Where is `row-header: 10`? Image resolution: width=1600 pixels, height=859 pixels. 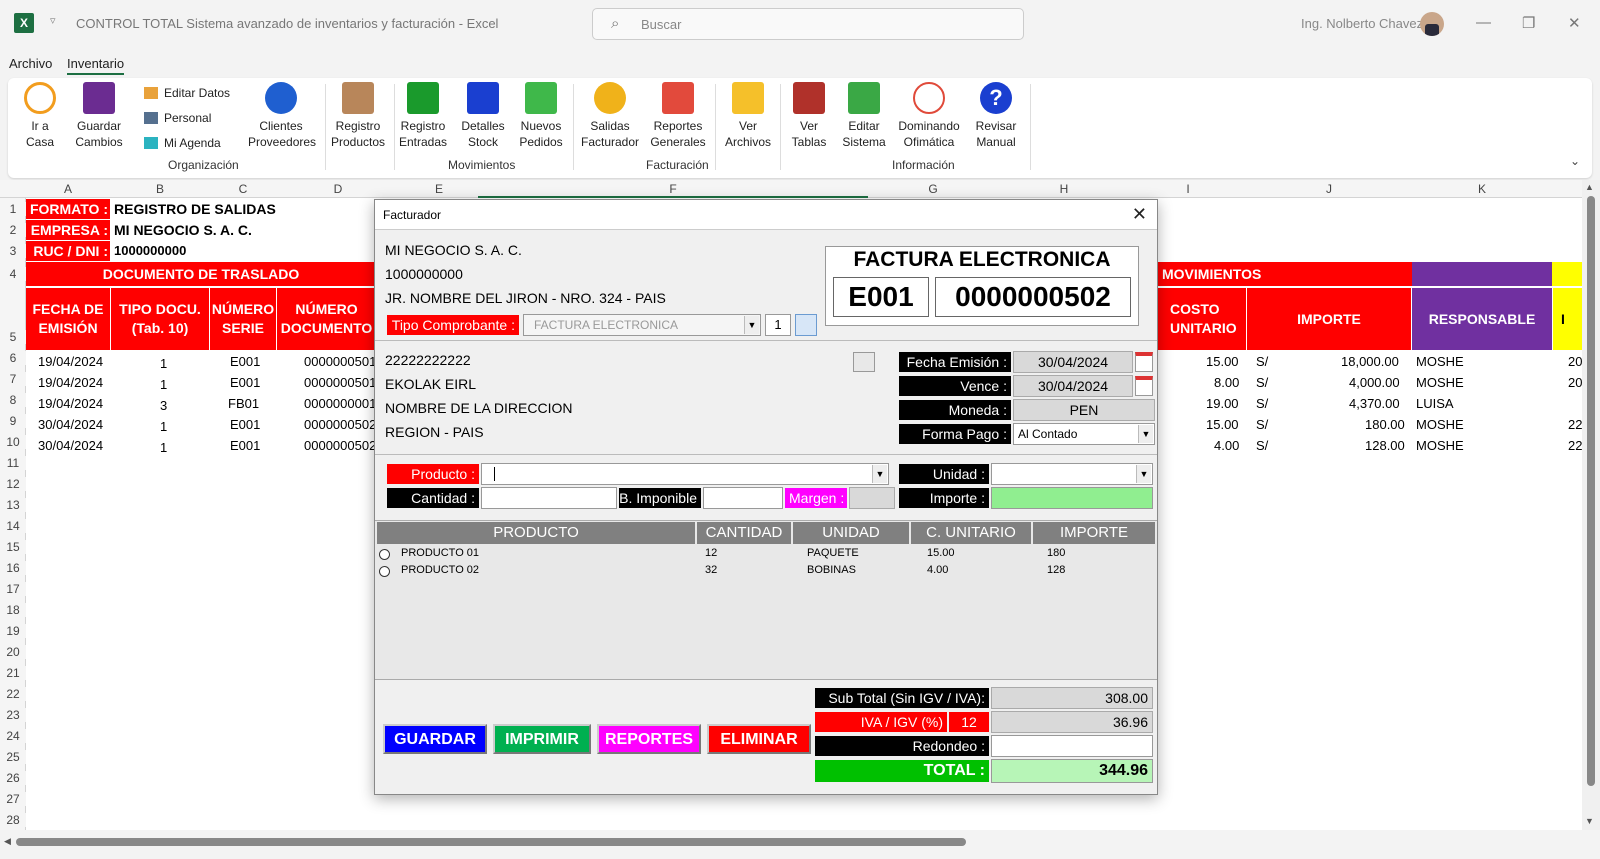
row-header: 10 is located at coordinates (13, 442).